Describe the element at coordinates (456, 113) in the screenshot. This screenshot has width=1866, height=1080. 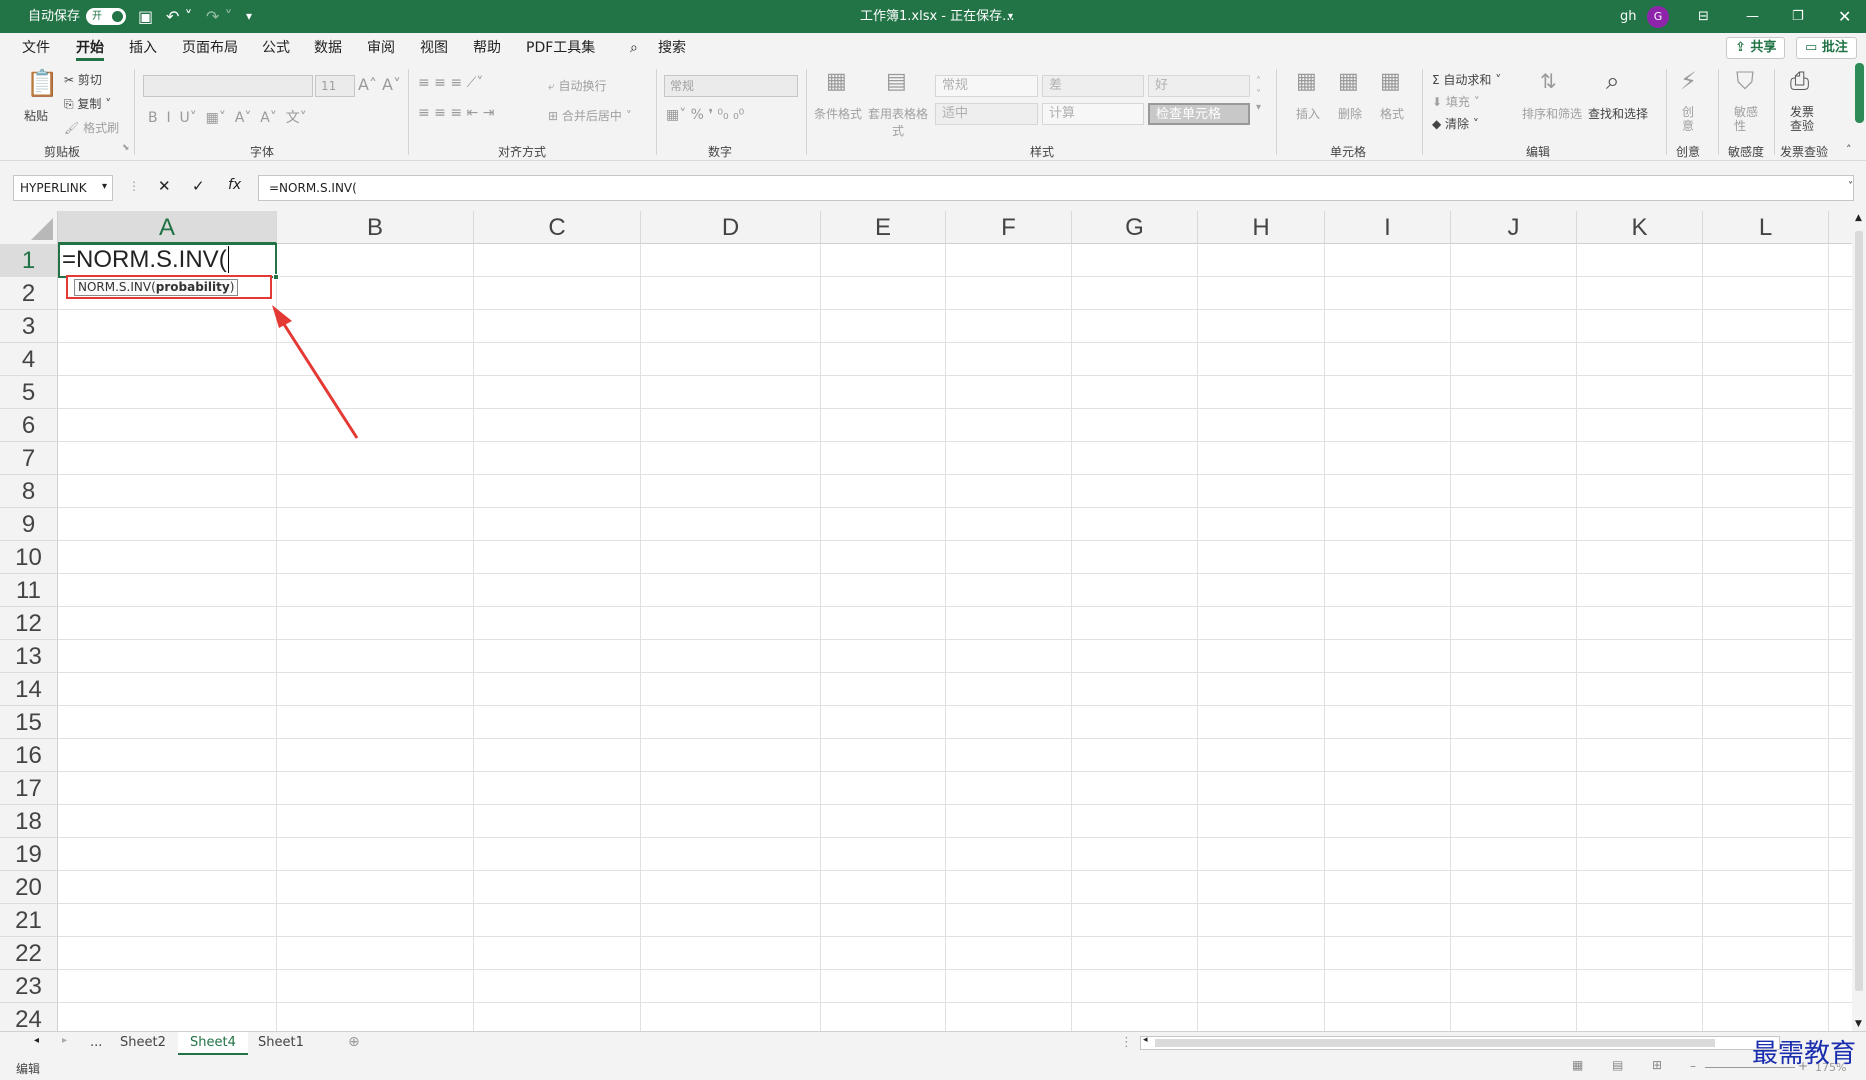
I see `horizontal-align-icons: ≡ ≡ ≡ ⇤ ⇥` at that location.